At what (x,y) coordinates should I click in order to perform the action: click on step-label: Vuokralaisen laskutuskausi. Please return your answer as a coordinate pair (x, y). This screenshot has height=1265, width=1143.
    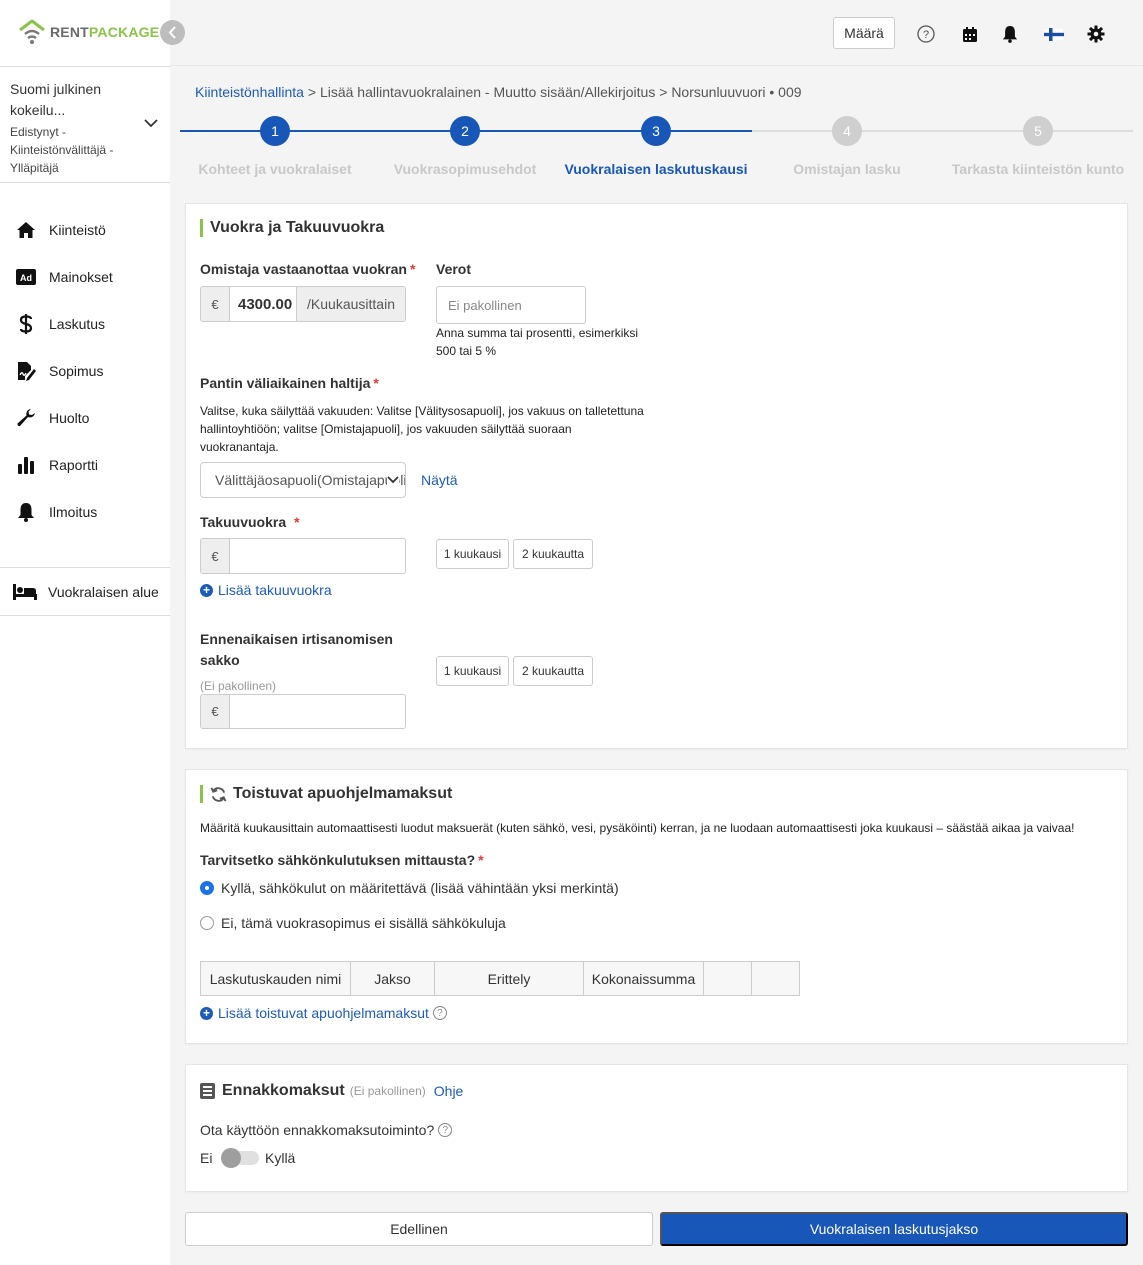
    Looking at the image, I should click on (656, 169).